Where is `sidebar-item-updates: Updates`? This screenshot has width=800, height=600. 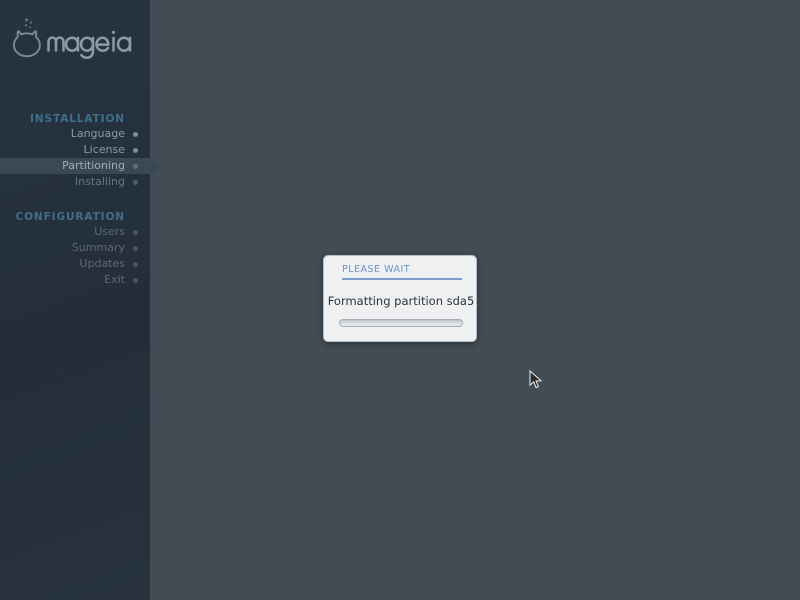
sidebar-item-updates: Updates is located at coordinates (75, 264).